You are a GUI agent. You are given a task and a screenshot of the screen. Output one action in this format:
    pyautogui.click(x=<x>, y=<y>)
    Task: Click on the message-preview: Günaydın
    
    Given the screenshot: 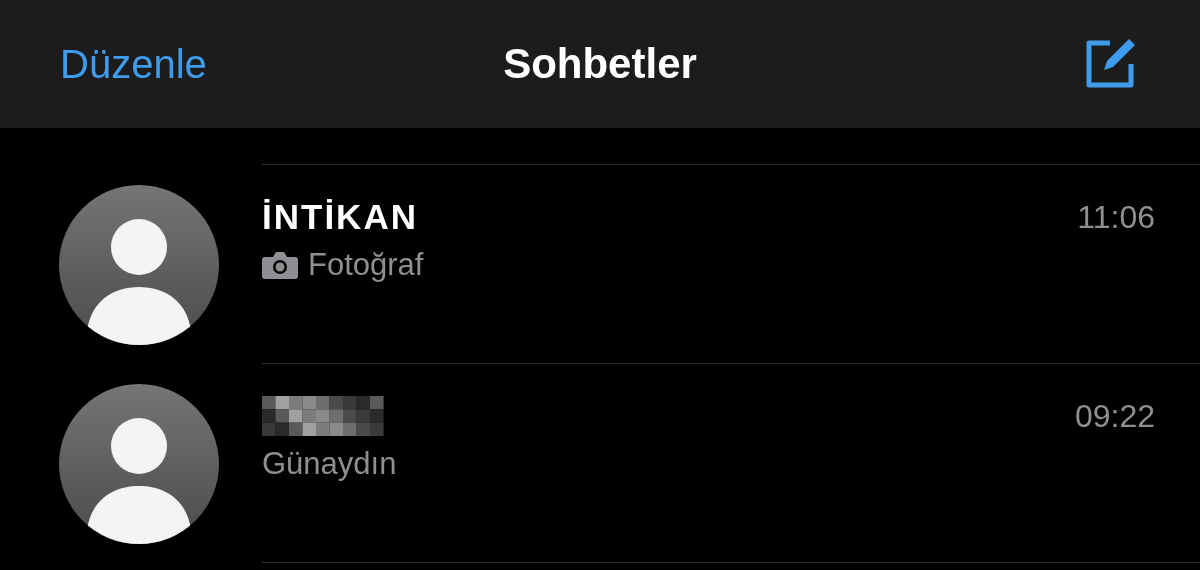 What is the action you would take?
    pyautogui.click(x=329, y=464)
    